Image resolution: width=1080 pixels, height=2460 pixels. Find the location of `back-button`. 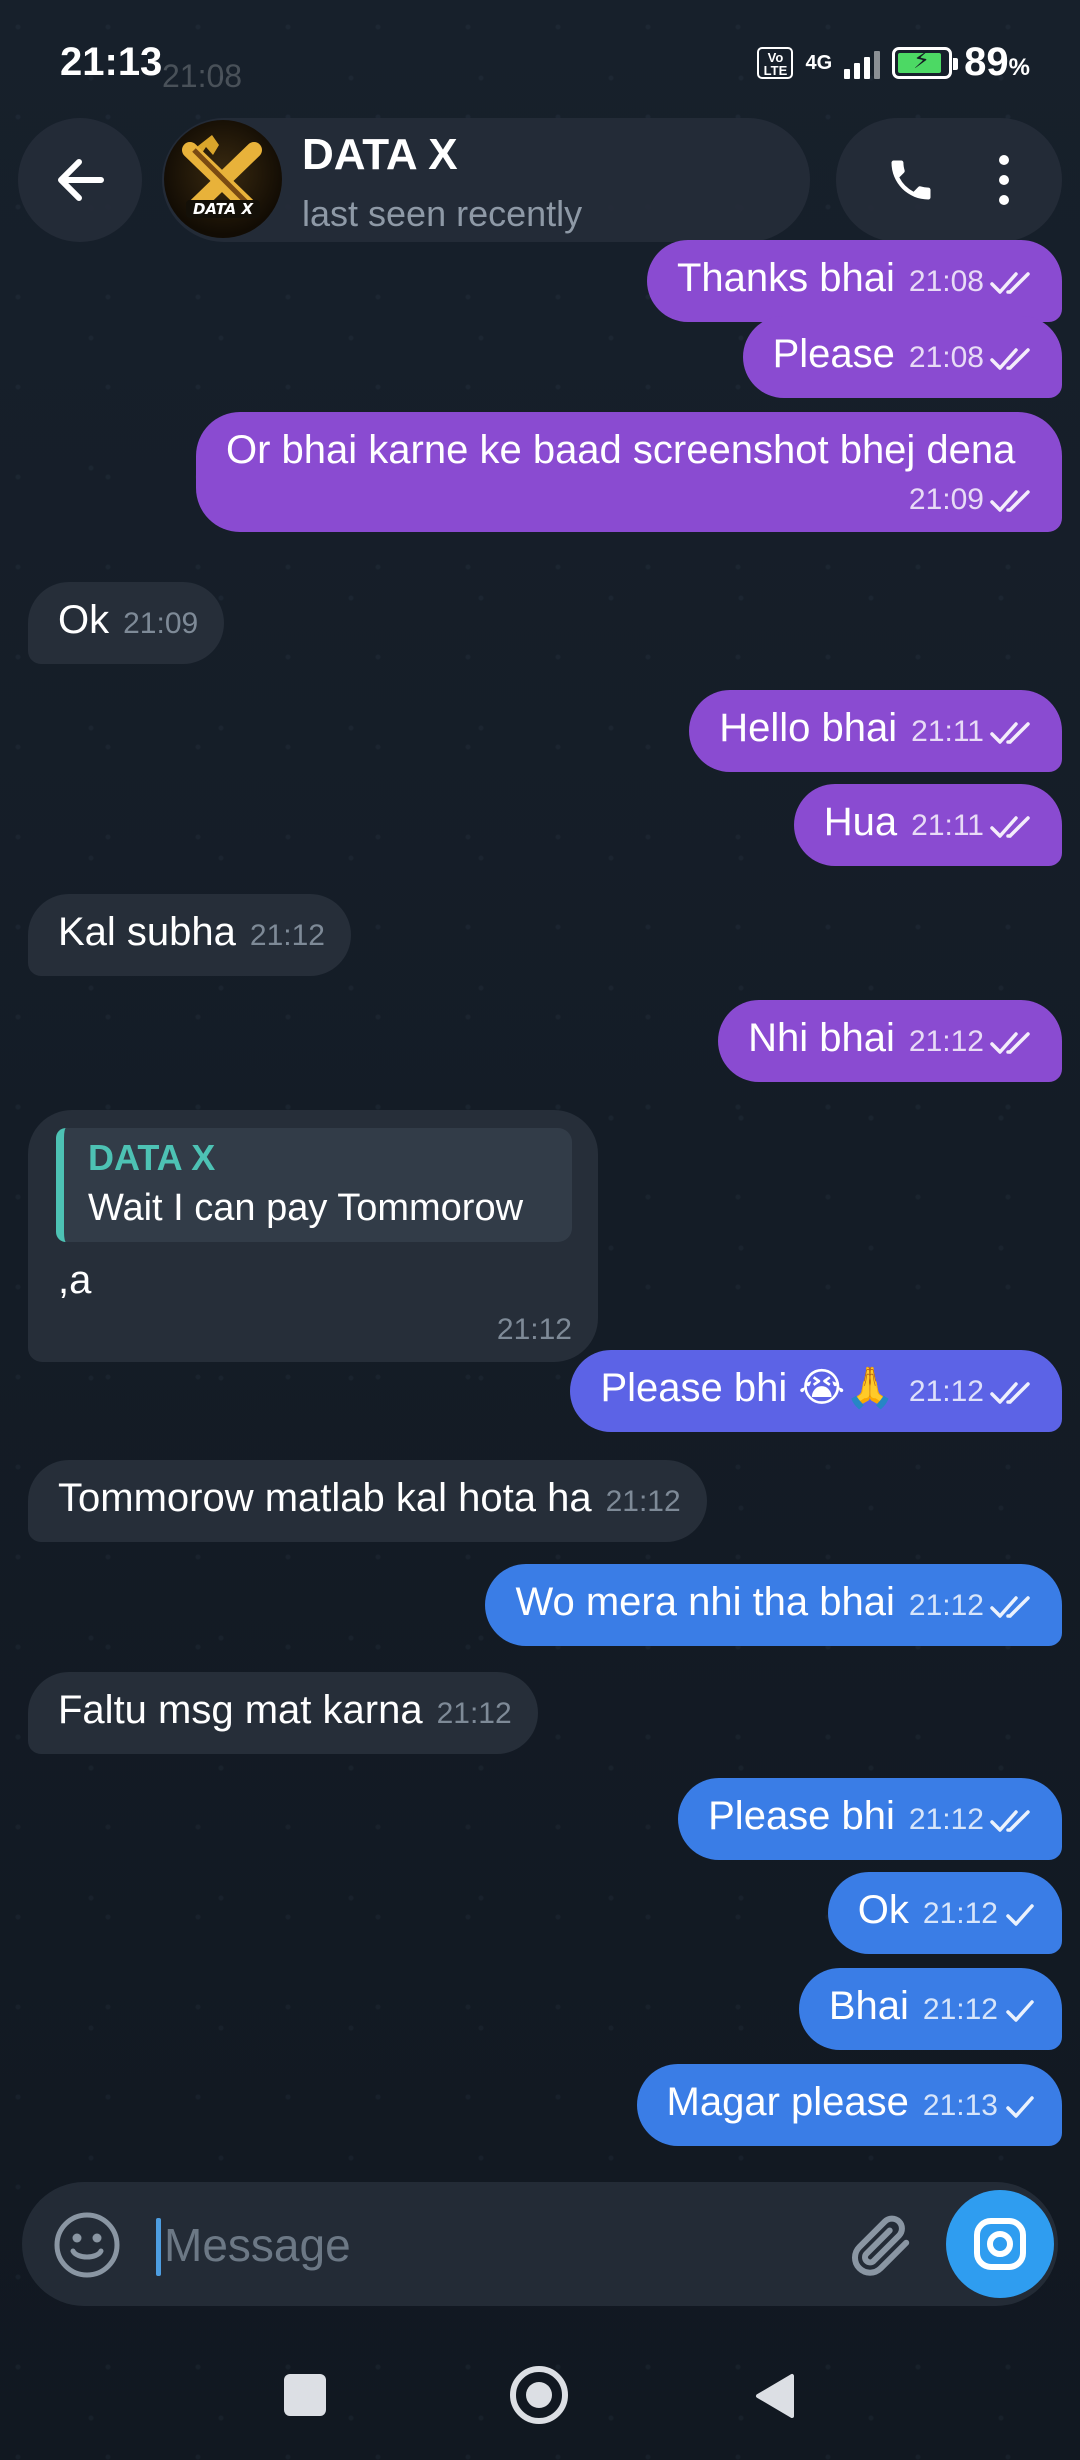

back-button is located at coordinates (80, 180).